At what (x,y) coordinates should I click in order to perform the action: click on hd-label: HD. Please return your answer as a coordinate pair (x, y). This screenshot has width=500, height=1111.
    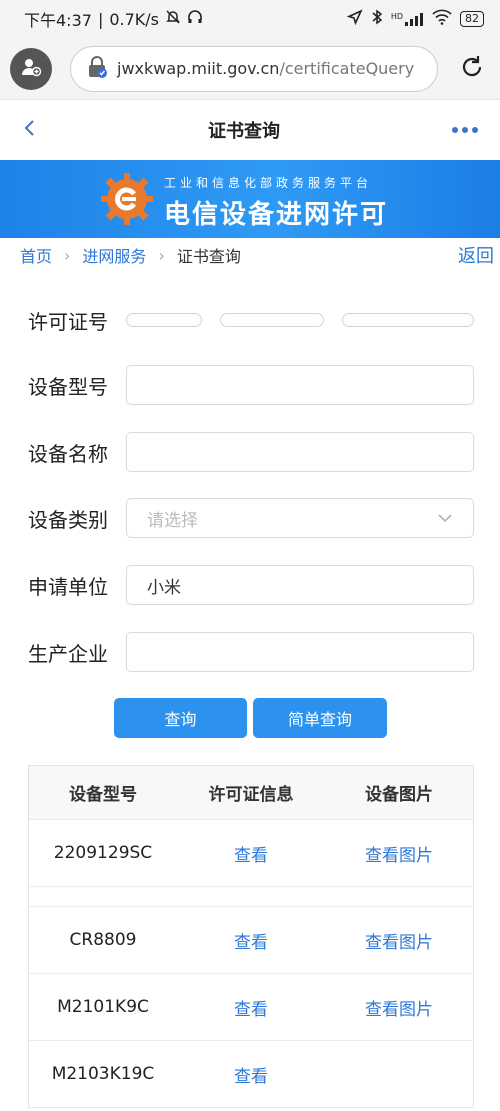
    Looking at the image, I should click on (396, 16).